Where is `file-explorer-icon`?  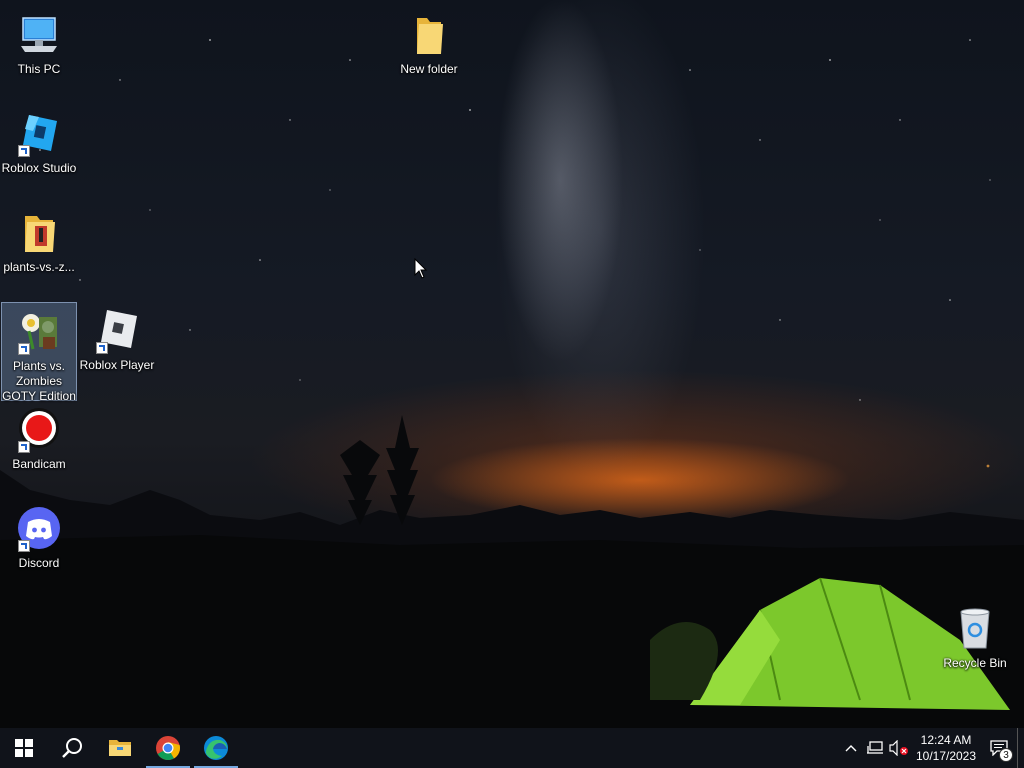 file-explorer-icon is located at coordinates (120, 748).